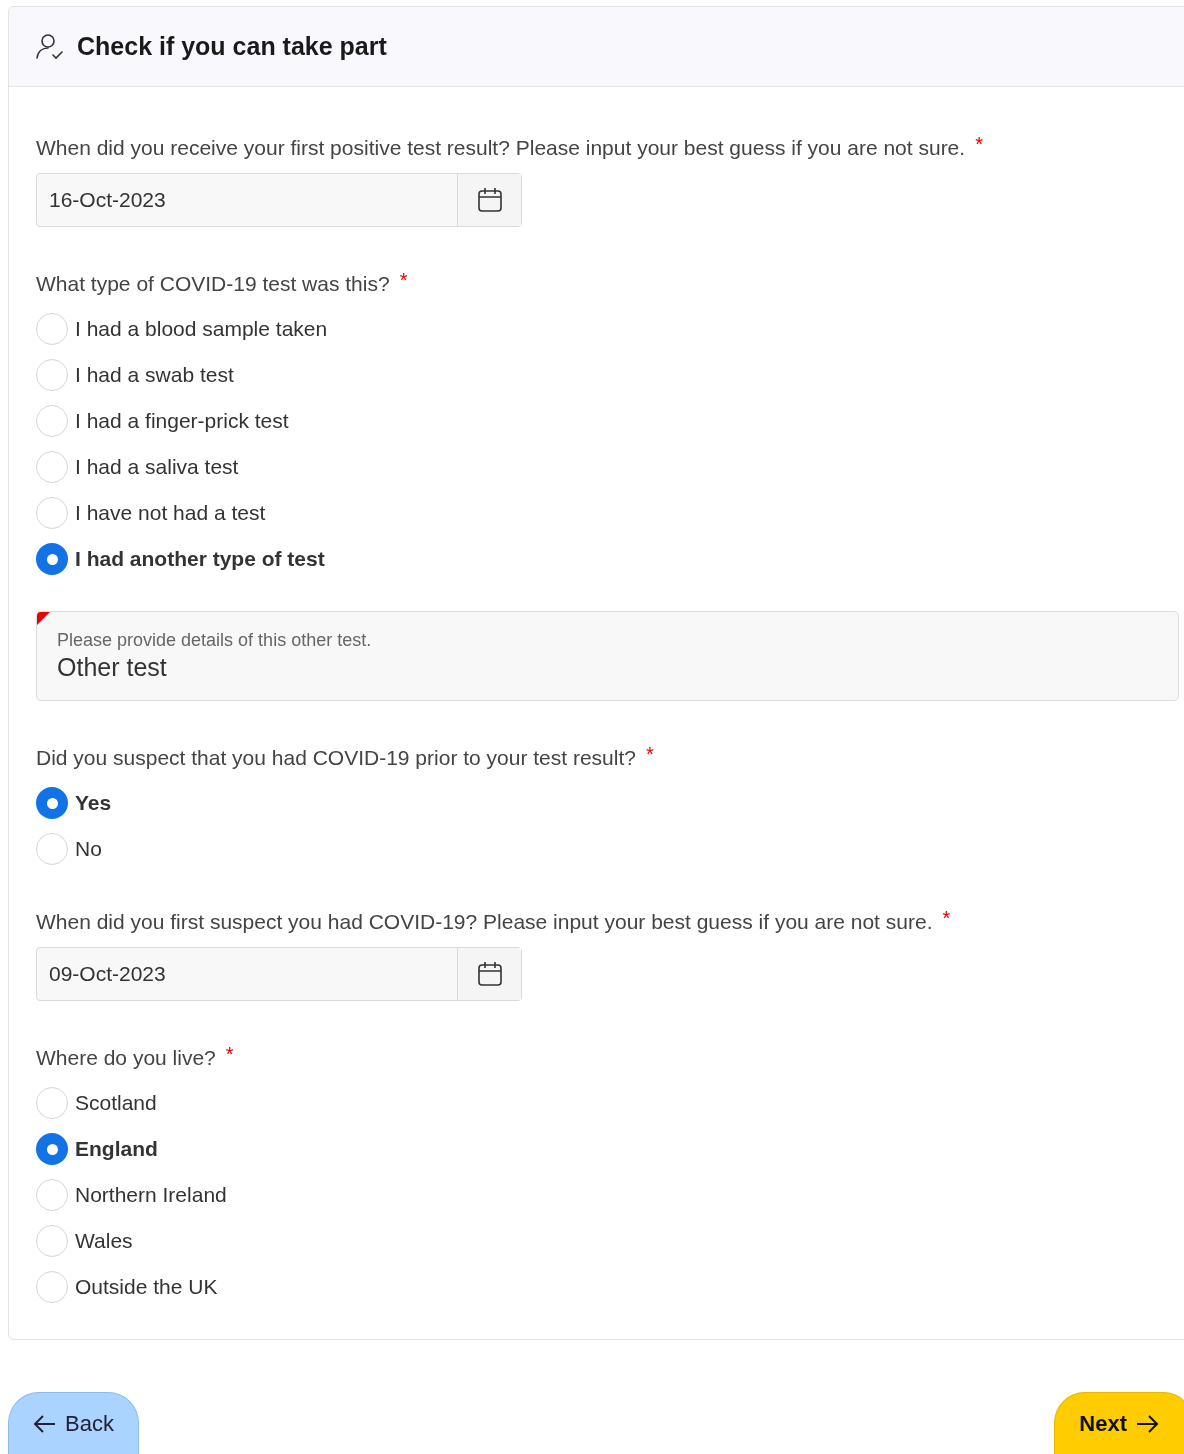 The width and height of the screenshot is (1184, 1454). What do you see at coordinates (45, 1423) in the screenshot?
I see `arrow-left-icon` at bounding box center [45, 1423].